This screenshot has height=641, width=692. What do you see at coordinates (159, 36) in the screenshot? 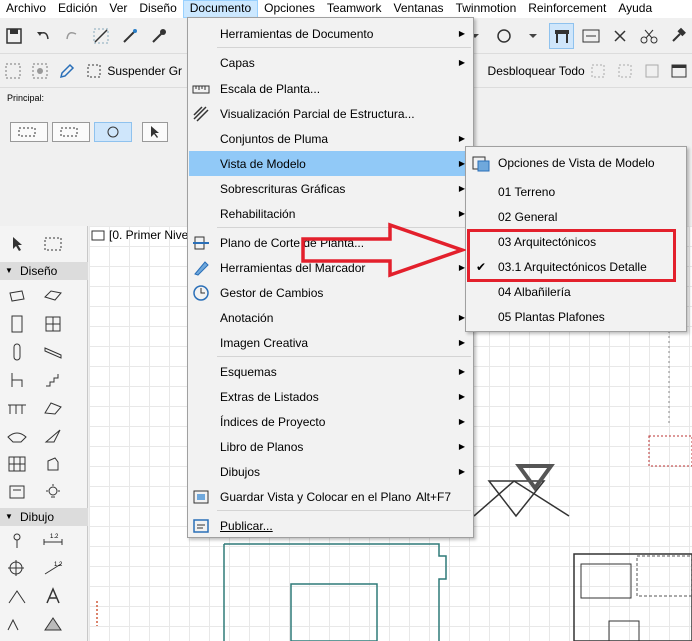
I see `eyedropper-icon` at bounding box center [159, 36].